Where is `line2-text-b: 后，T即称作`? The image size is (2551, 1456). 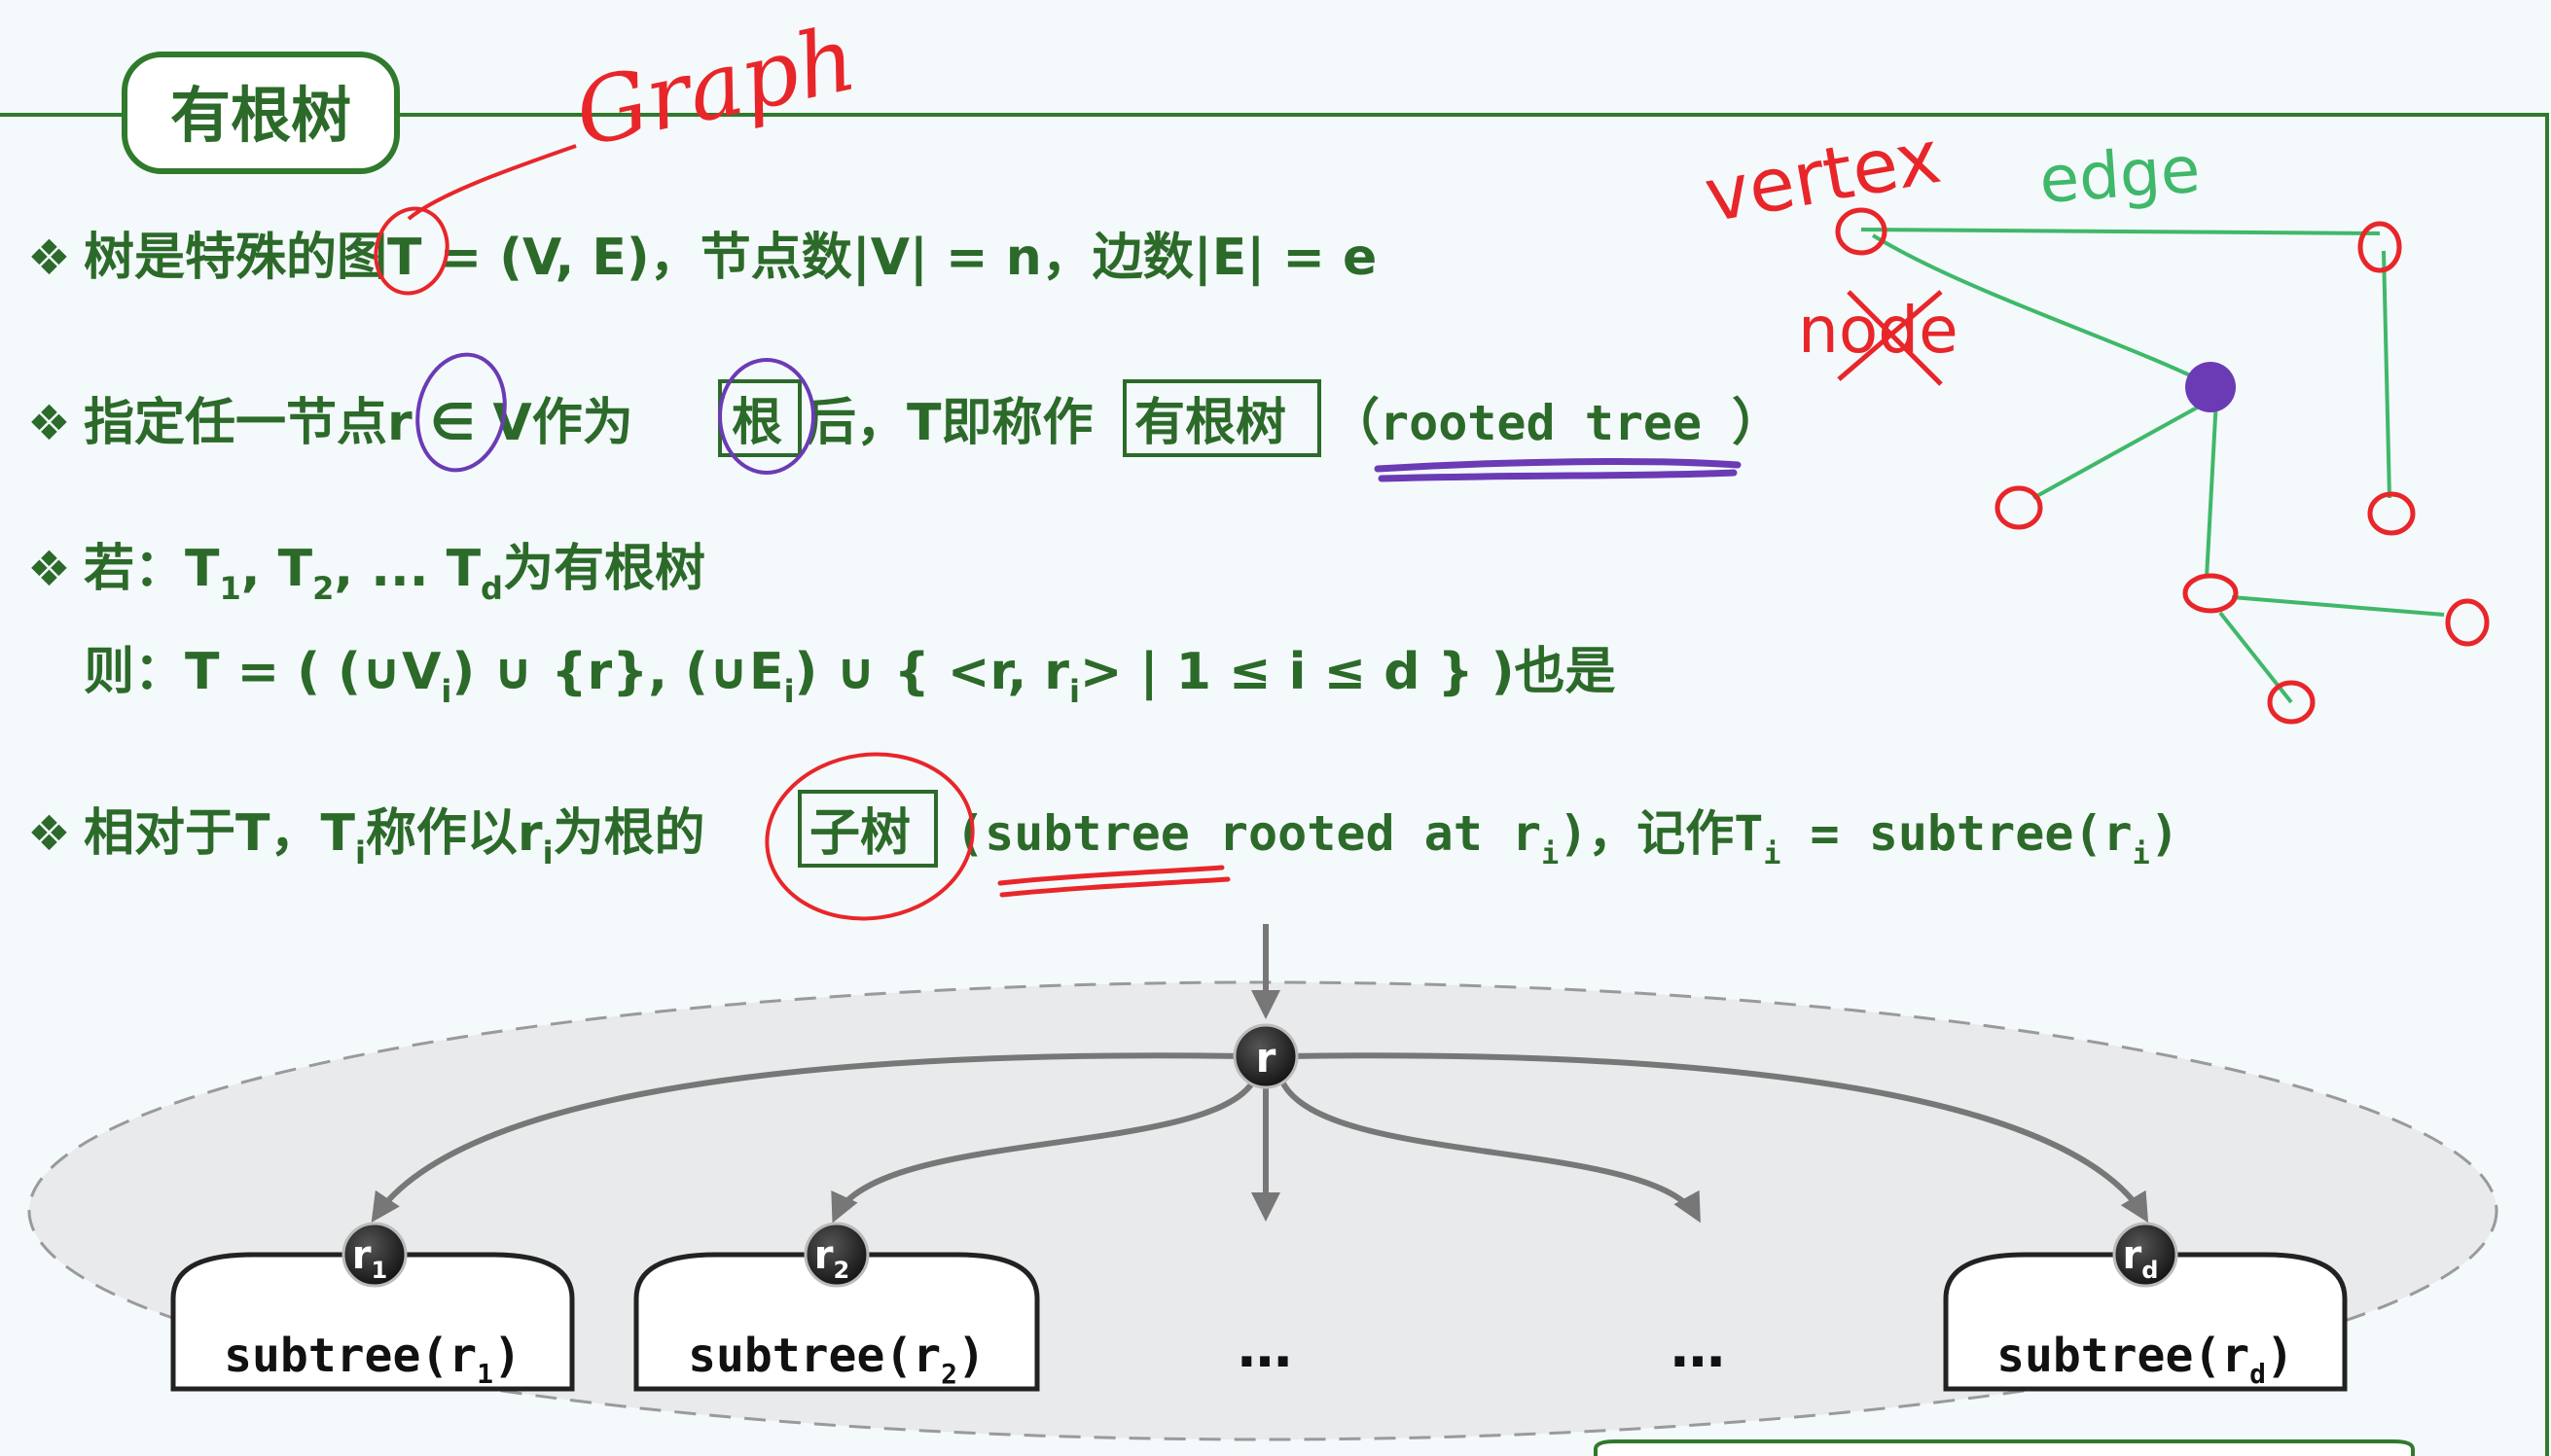
line2-text-b: 后，T即称作 is located at coordinates (949, 423).